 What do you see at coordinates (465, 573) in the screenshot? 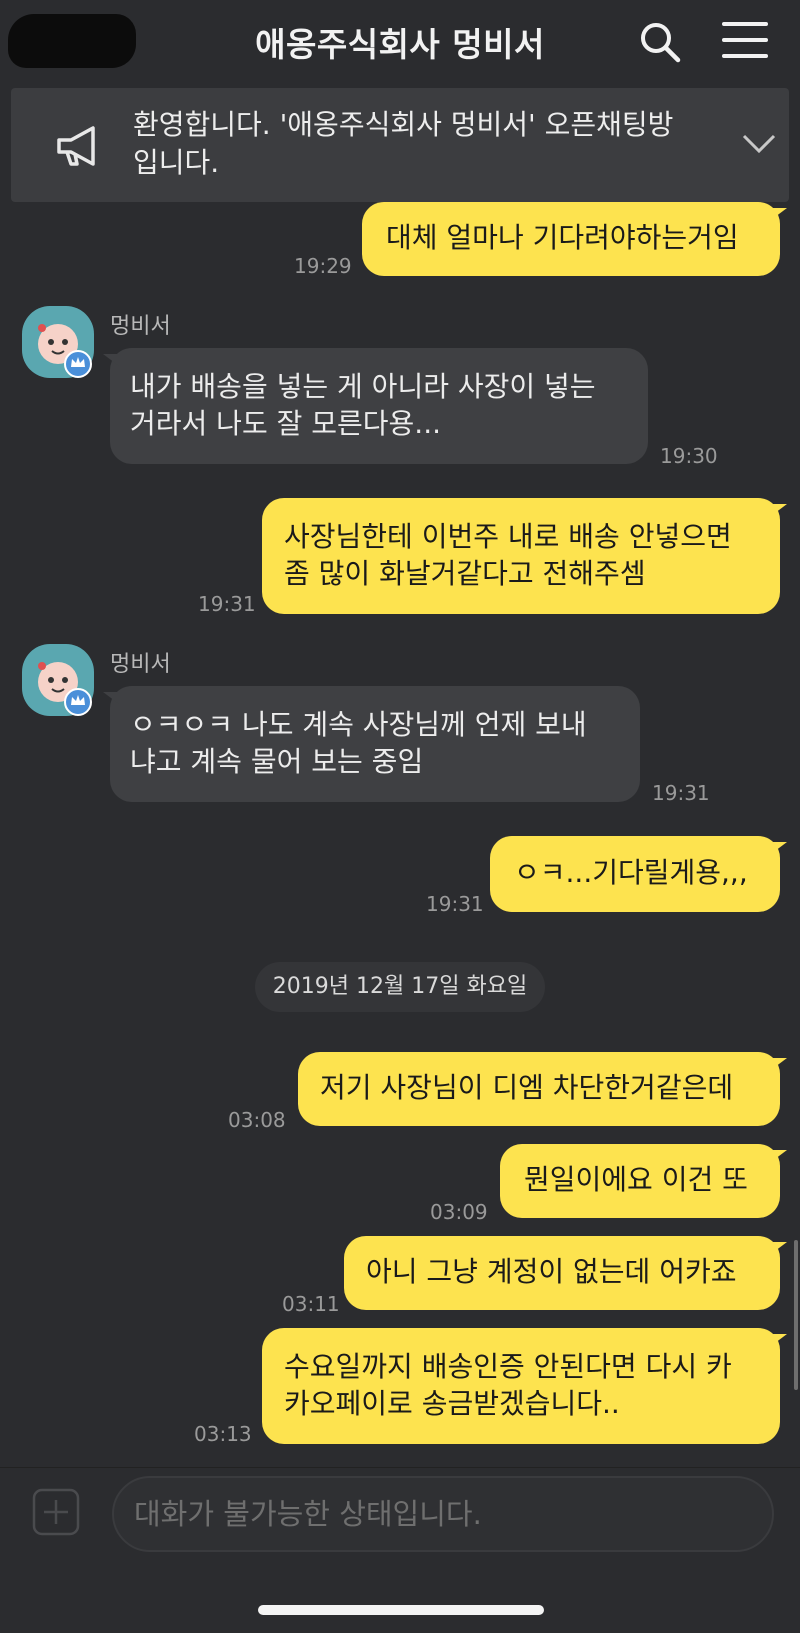
I see `message-line: 좀 많이 화날거같다고 전해주셈` at bounding box center [465, 573].